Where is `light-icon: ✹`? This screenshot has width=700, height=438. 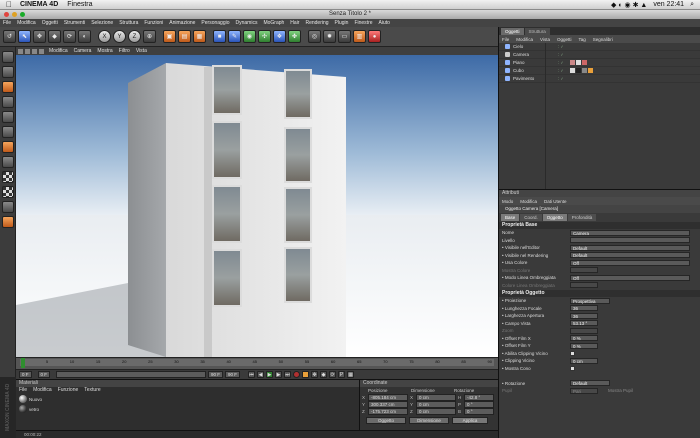 light-icon: ✹ is located at coordinates (329, 36).